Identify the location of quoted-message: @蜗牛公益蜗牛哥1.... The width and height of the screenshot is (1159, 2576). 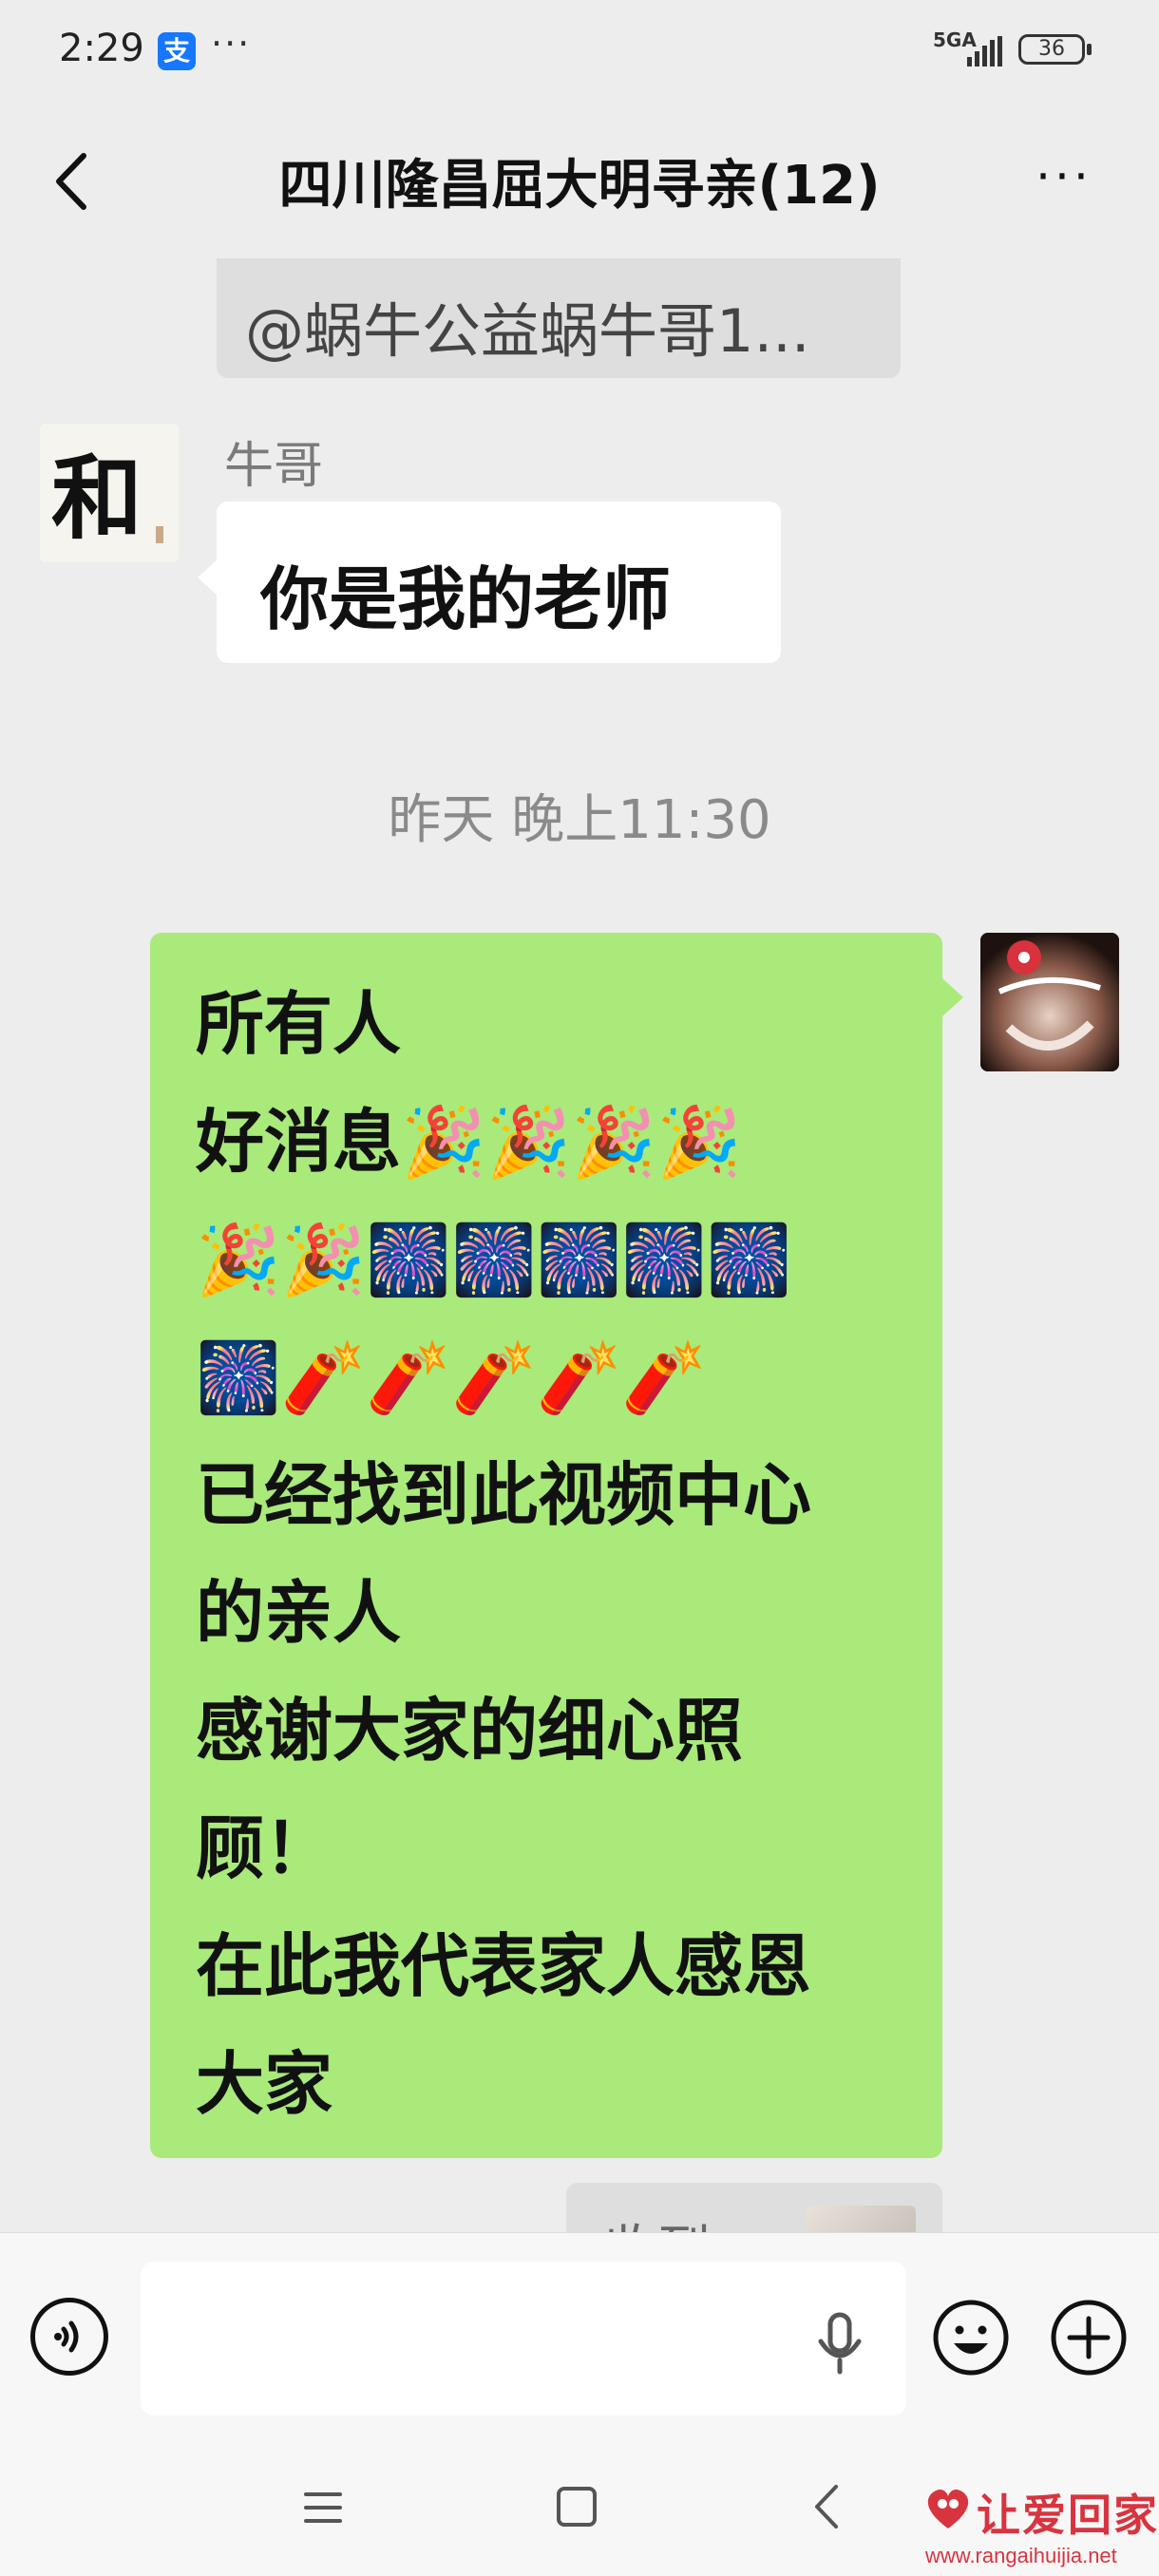
(559, 318).